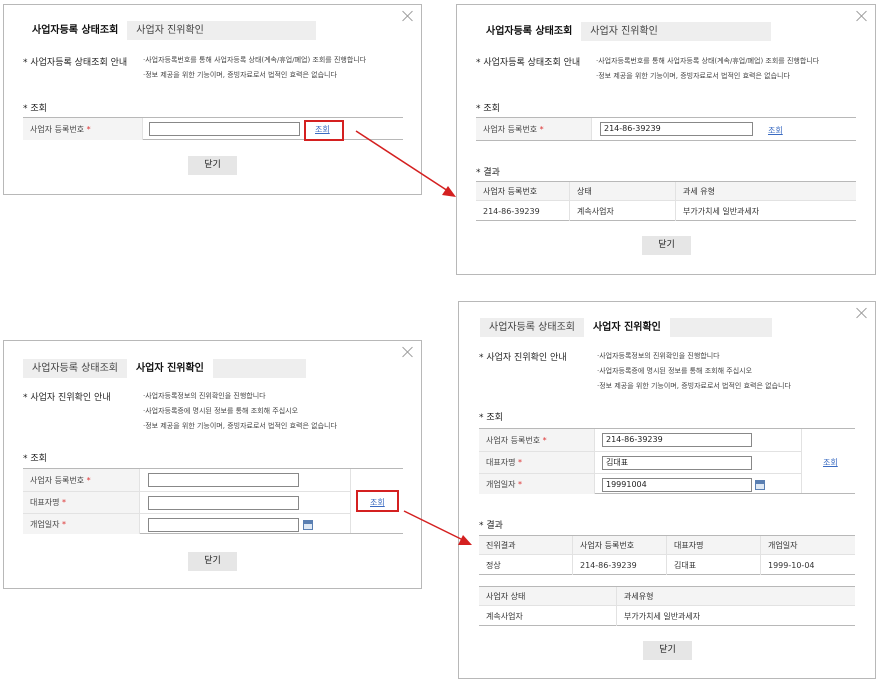 This screenshot has width=880, height=685. What do you see at coordinates (413, 337) in the screenshot?
I see `flow-arrows` at bounding box center [413, 337].